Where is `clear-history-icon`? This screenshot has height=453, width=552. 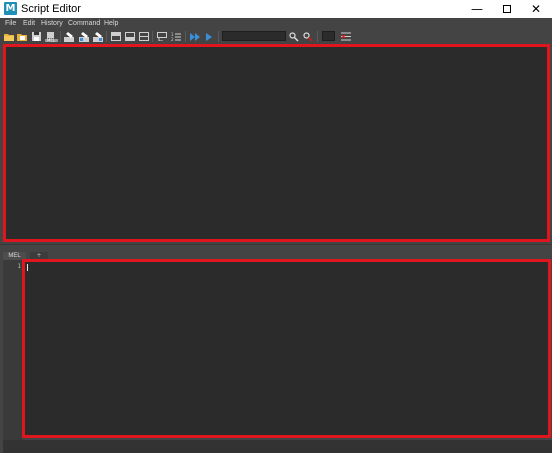
clear-history-icon is located at coordinates (68, 36).